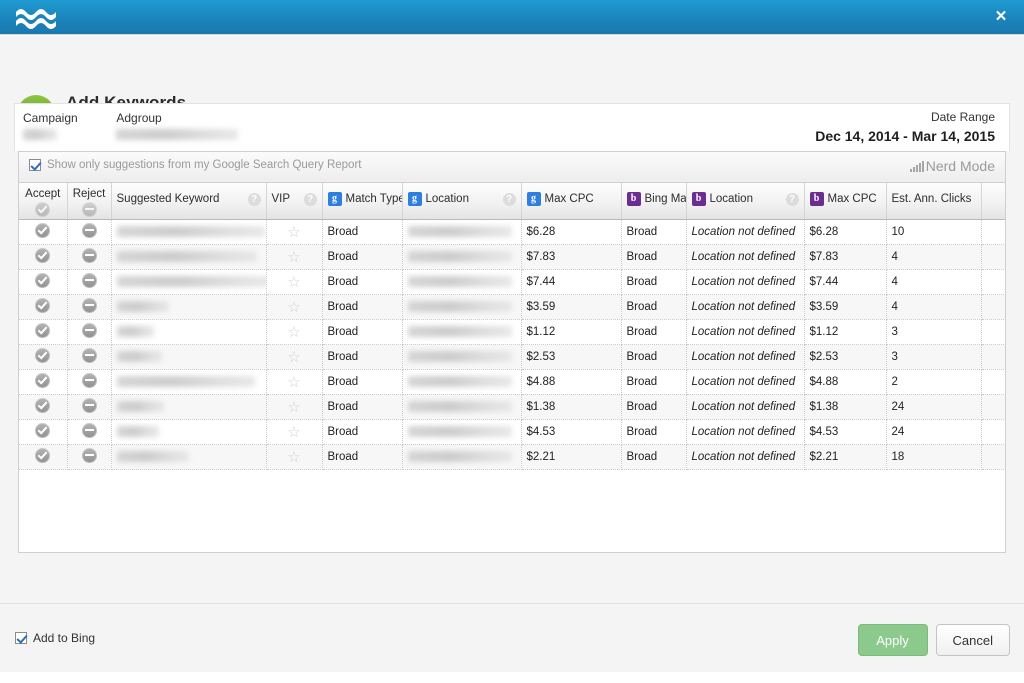  What do you see at coordinates (571, 201) in the screenshot?
I see `col-google-max-cpc: g Max CPC` at bounding box center [571, 201].